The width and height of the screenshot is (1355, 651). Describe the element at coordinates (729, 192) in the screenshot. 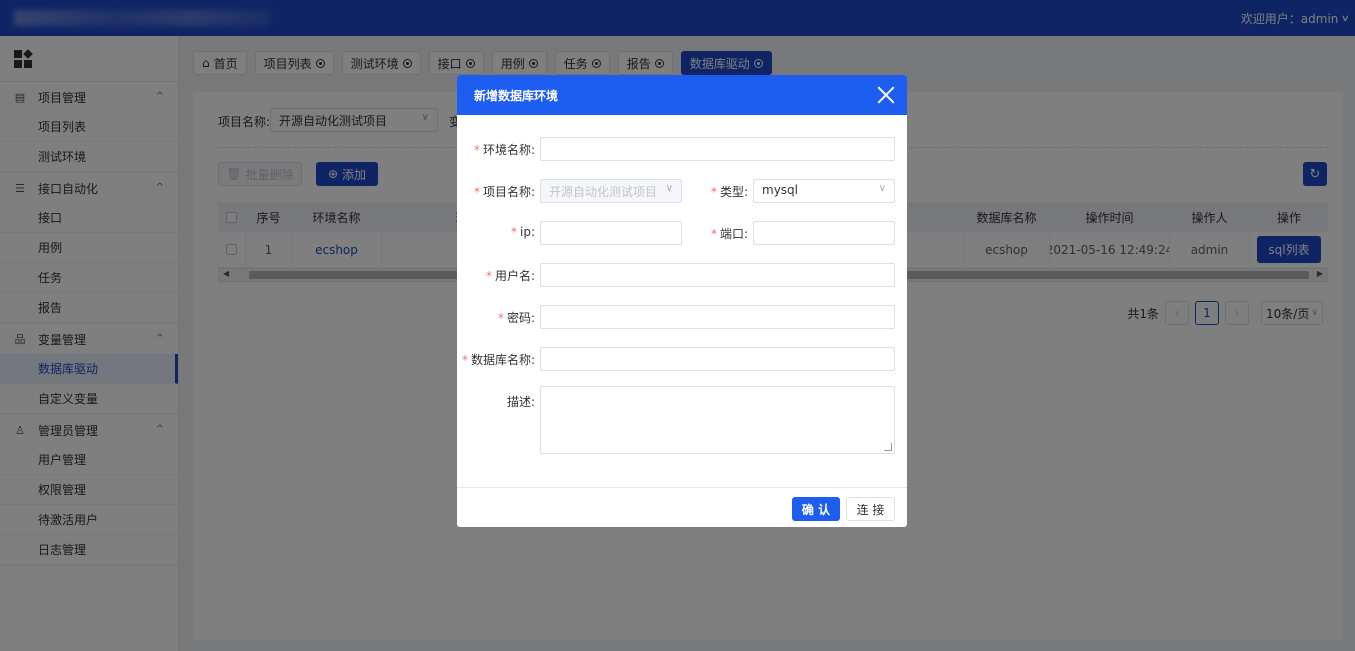

I see `type-label: * 类型:` at that location.